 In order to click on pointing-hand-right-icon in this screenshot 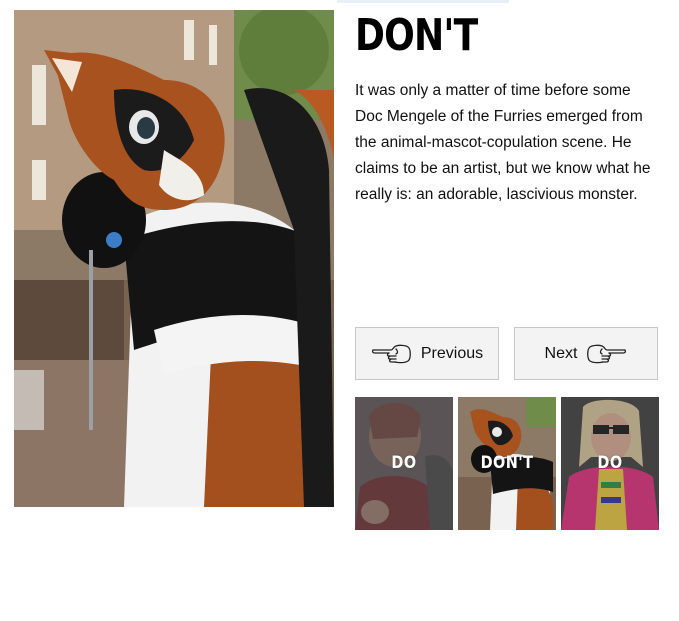, I will do `click(606, 354)`.